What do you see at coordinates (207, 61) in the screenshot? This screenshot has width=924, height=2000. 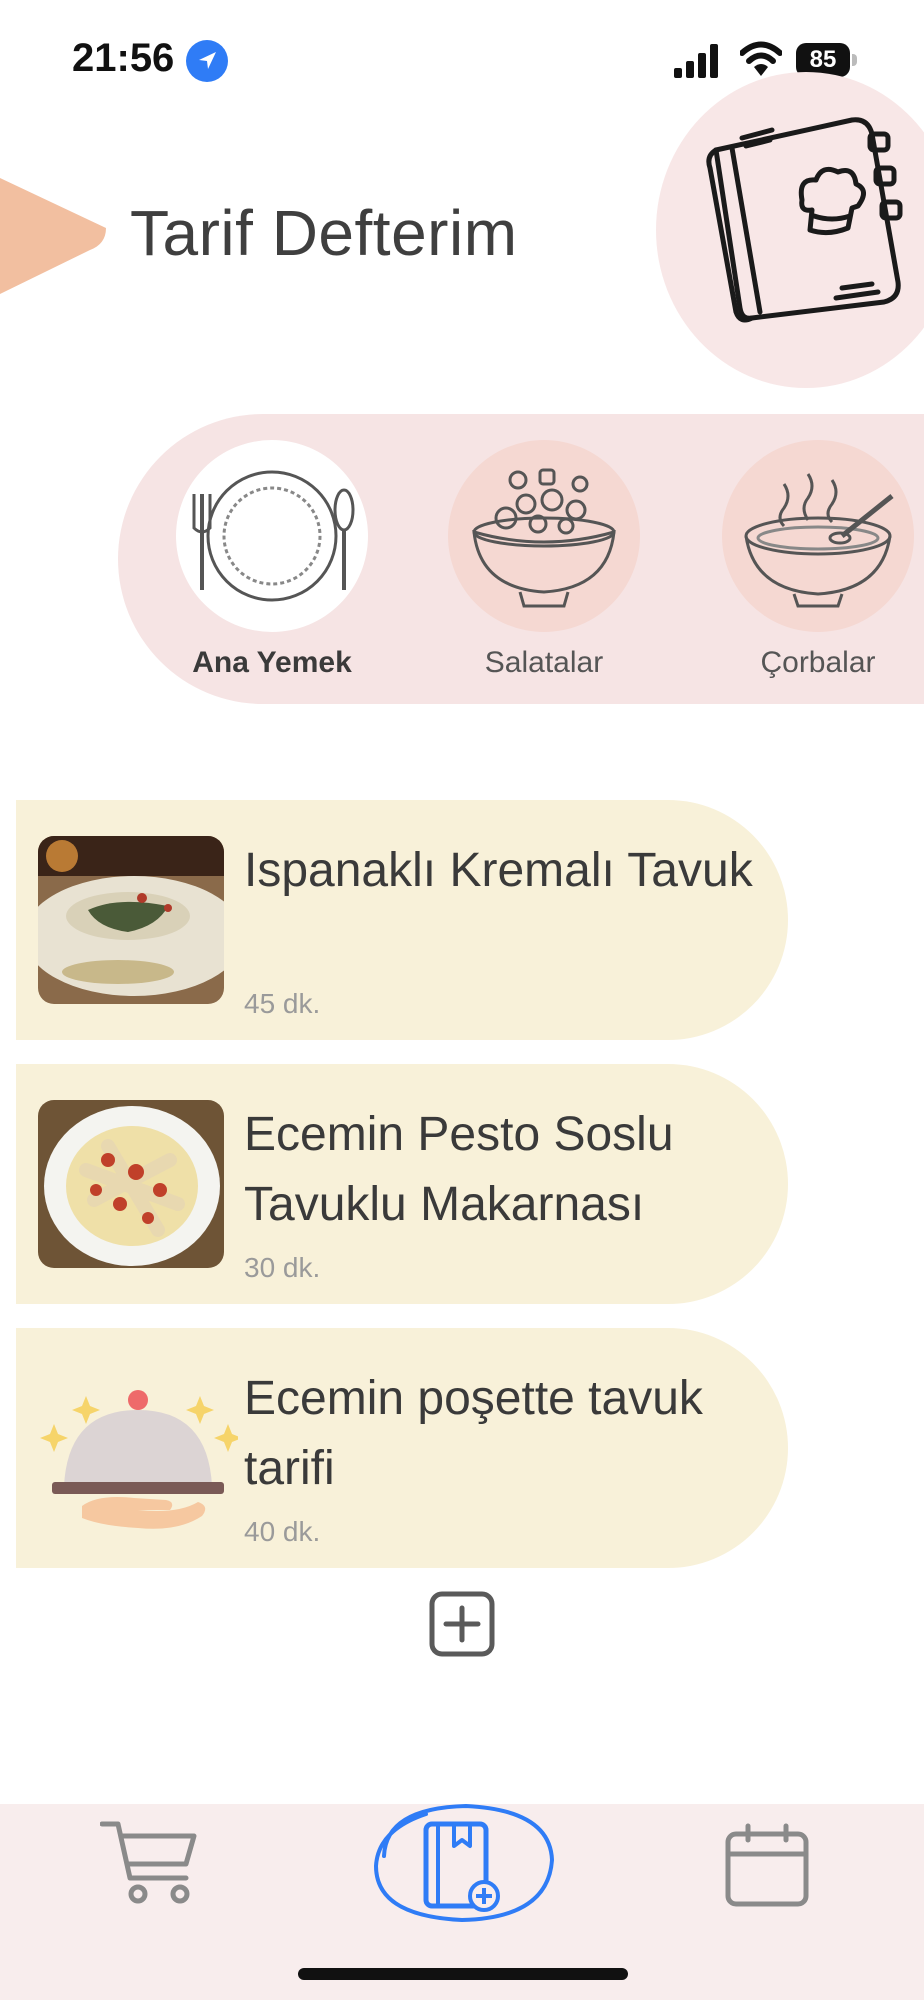 I see `location-icon` at bounding box center [207, 61].